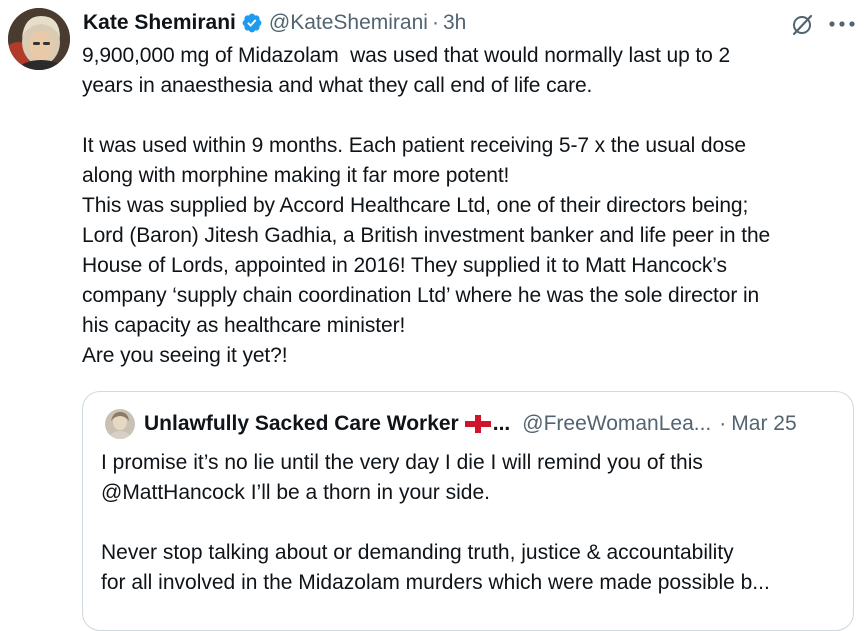 This screenshot has height=631, width=866. Describe the element at coordinates (802, 25) in the screenshot. I see `grok-icon` at that location.